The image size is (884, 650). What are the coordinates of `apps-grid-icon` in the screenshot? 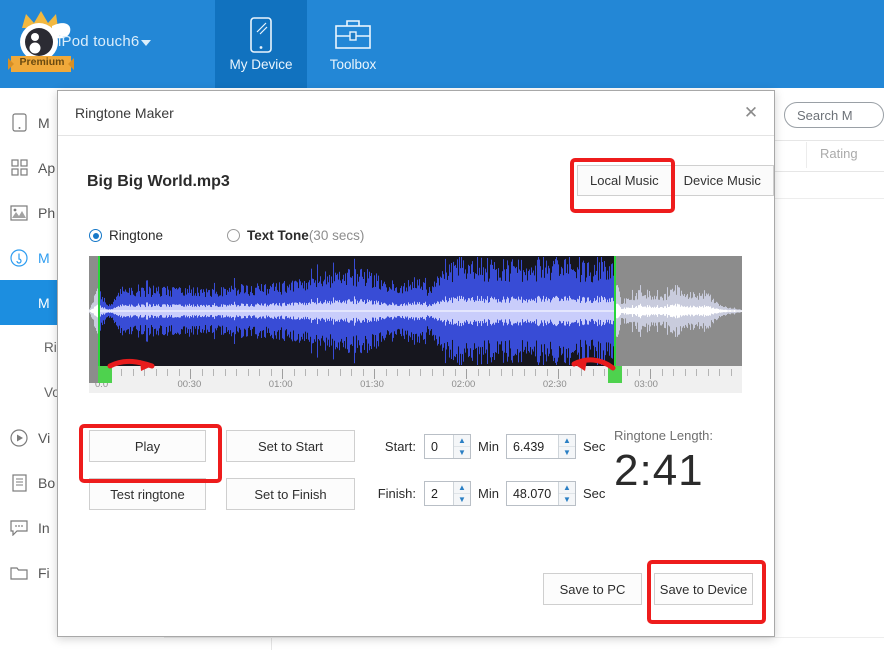 It's located at (19, 167).